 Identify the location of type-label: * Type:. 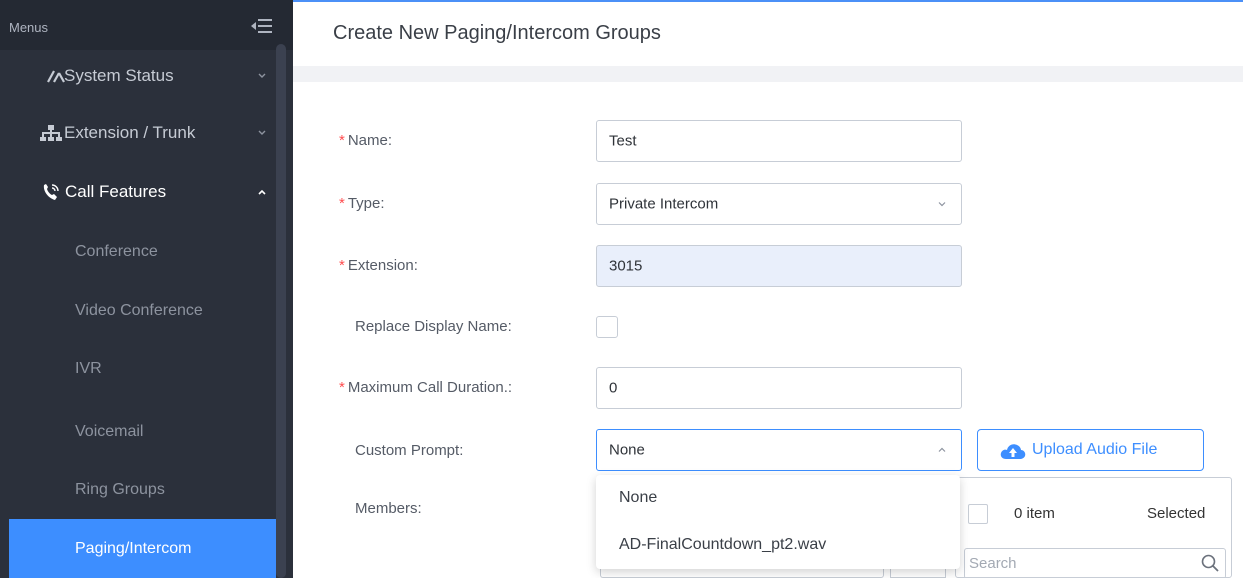
(362, 203).